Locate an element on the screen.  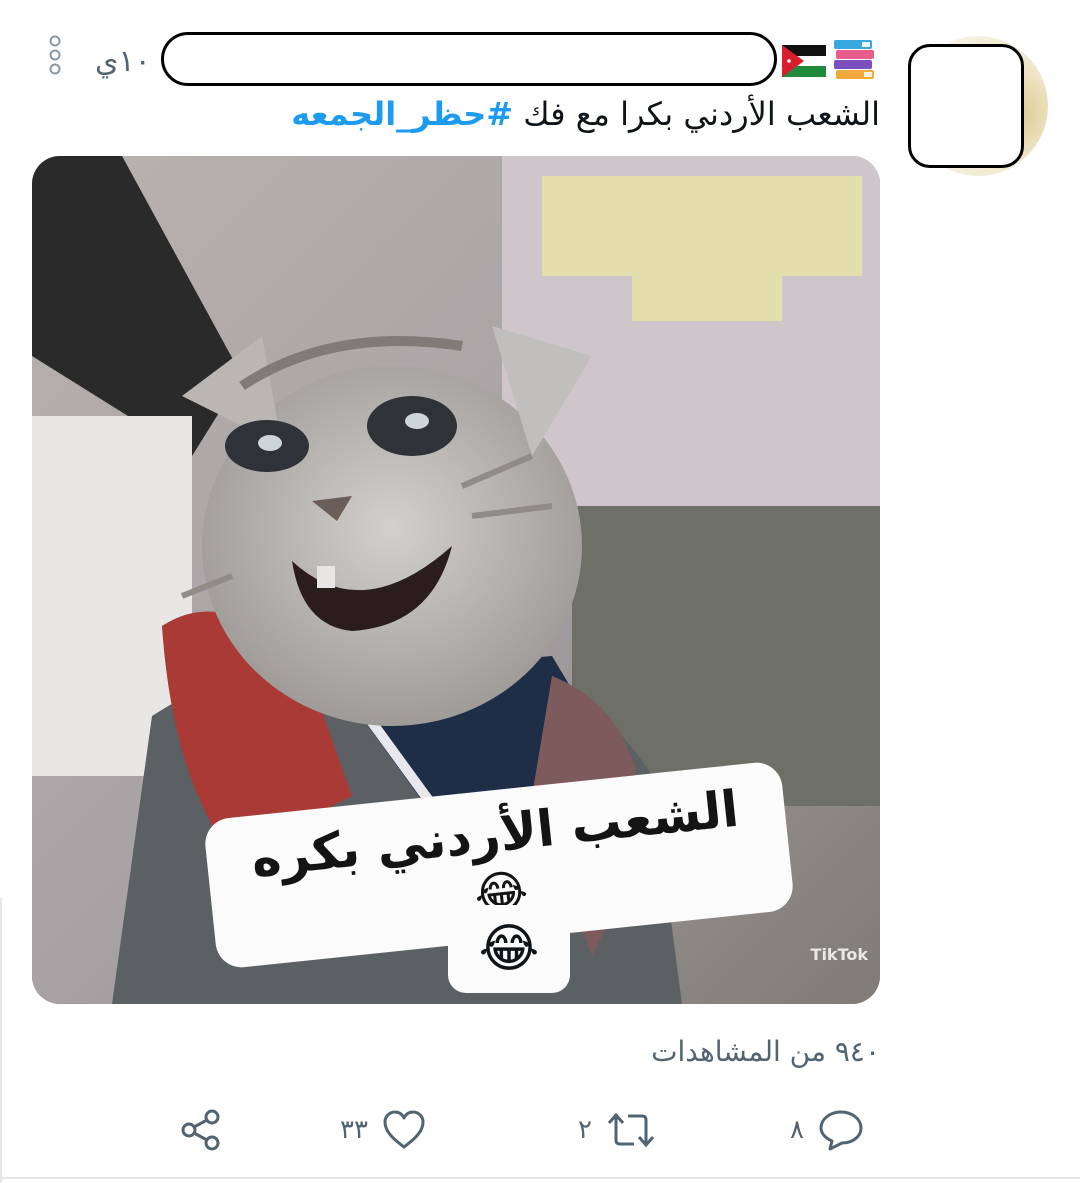
retweet-count: ٢ is located at coordinates (585, 1130).